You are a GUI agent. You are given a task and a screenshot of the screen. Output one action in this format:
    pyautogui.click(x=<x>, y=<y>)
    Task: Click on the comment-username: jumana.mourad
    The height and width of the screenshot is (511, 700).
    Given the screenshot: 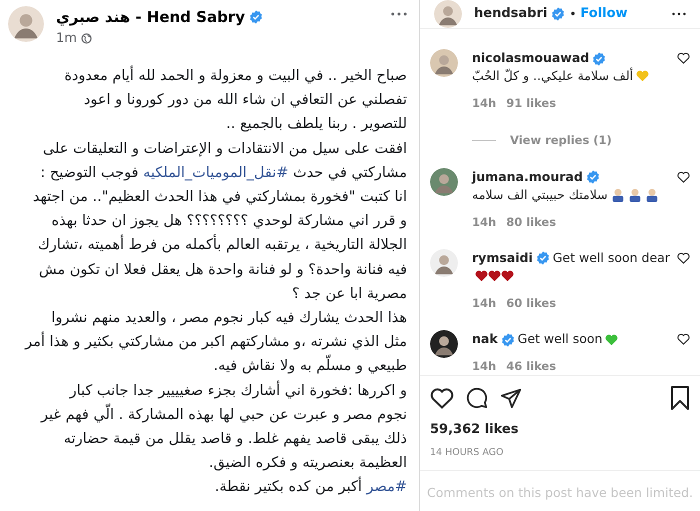 What is the action you would take?
    pyautogui.click(x=527, y=176)
    